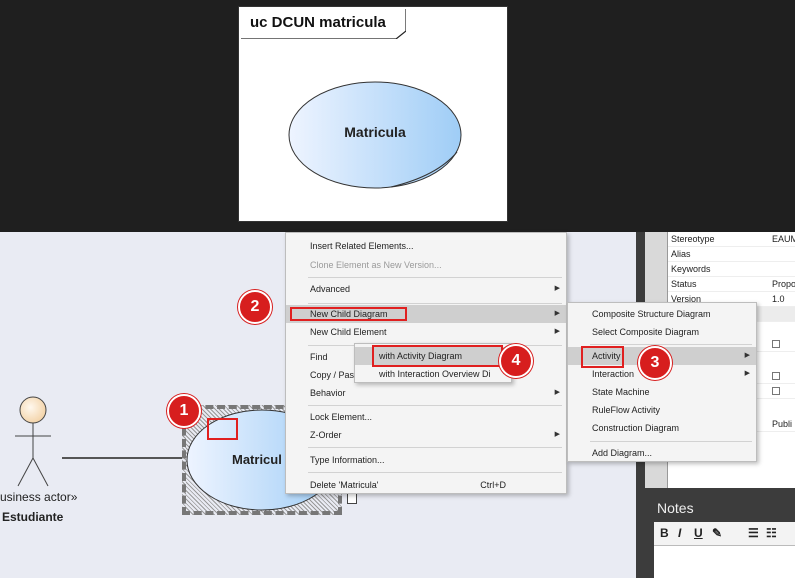 Image resolution: width=795 pixels, height=578 pixels. Describe the element at coordinates (426, 485) in the screenshot. I see `menu-item-delete: Delete 'Matricula' Ctrl+D` at that location.